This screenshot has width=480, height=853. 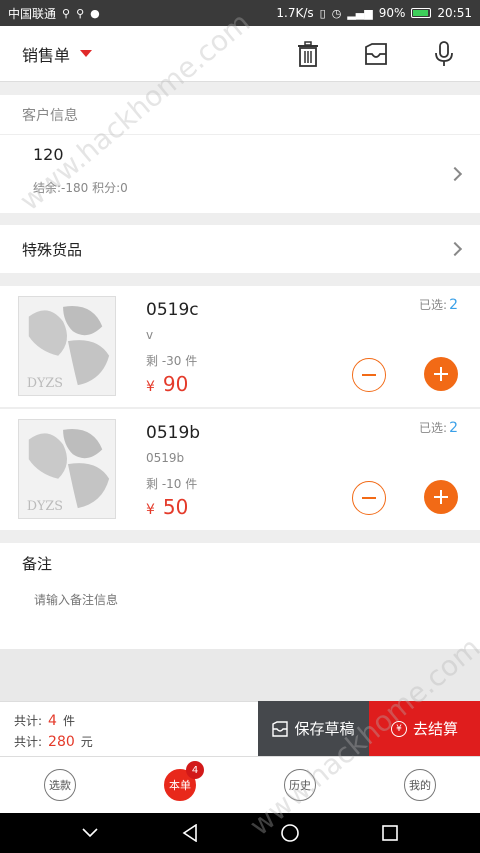 I want to click on collapse-button, so click(x=90, y=833).